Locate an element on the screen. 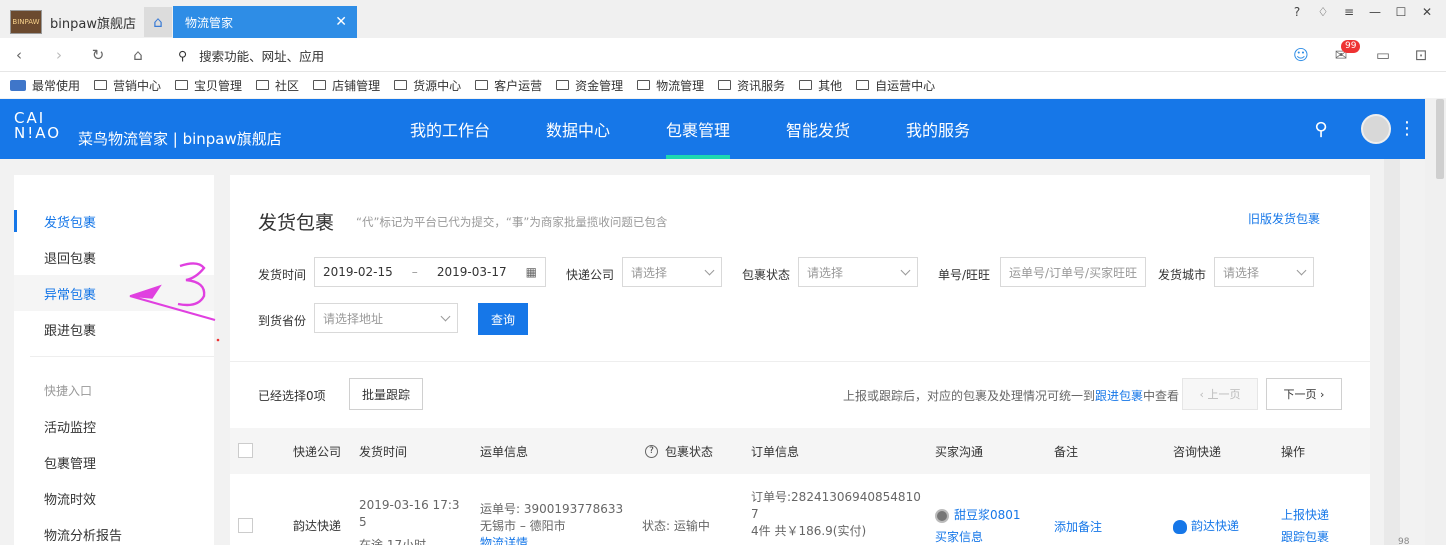 This screenshot has width=1446, height=545. row-checkbox is located at coordinates (245, 525).